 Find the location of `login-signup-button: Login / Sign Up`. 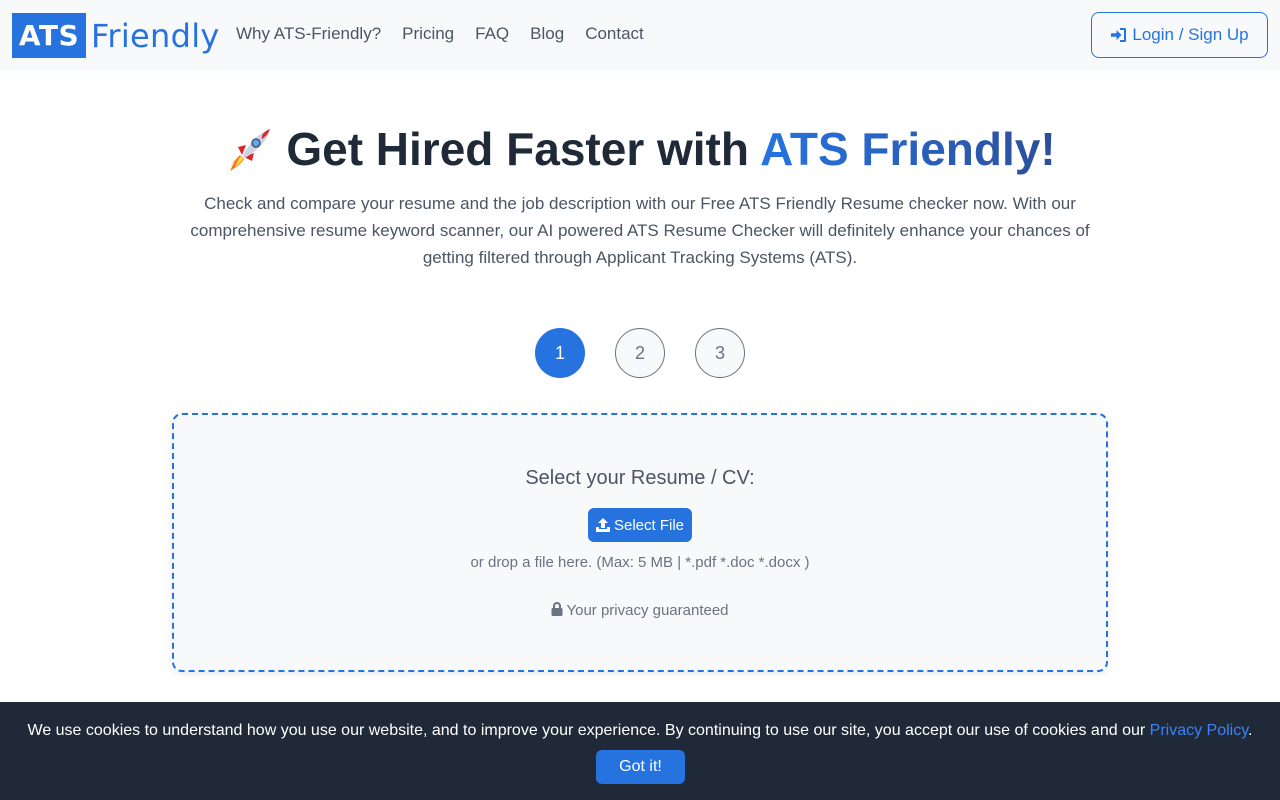

login-signup-button: Login / Sign Up is located at coordinates (1179, 35).